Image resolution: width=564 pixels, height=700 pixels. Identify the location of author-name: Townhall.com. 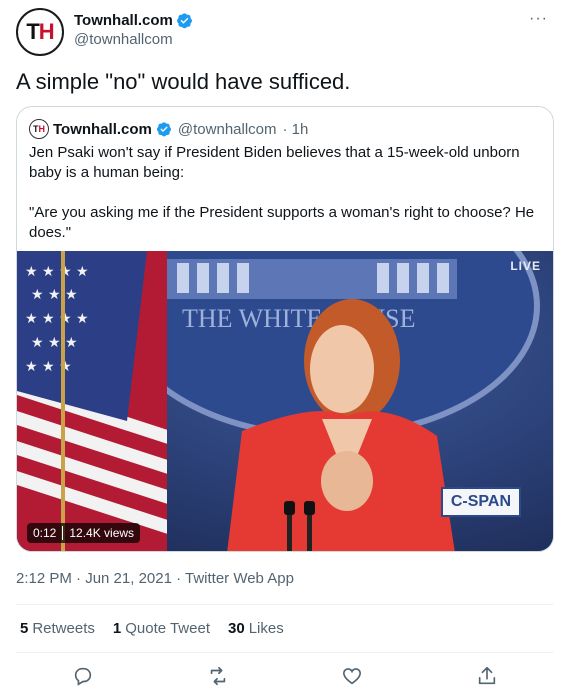
(123, 20).